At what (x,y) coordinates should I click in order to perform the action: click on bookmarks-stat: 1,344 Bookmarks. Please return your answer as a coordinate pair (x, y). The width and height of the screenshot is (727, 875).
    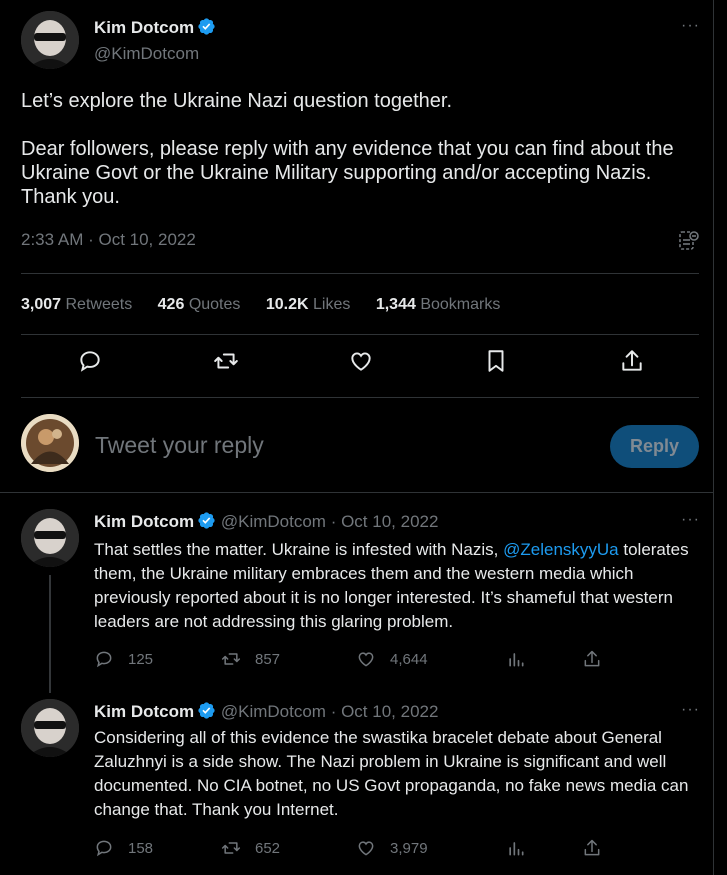
    Looking at the image, I should click on (438, 304).